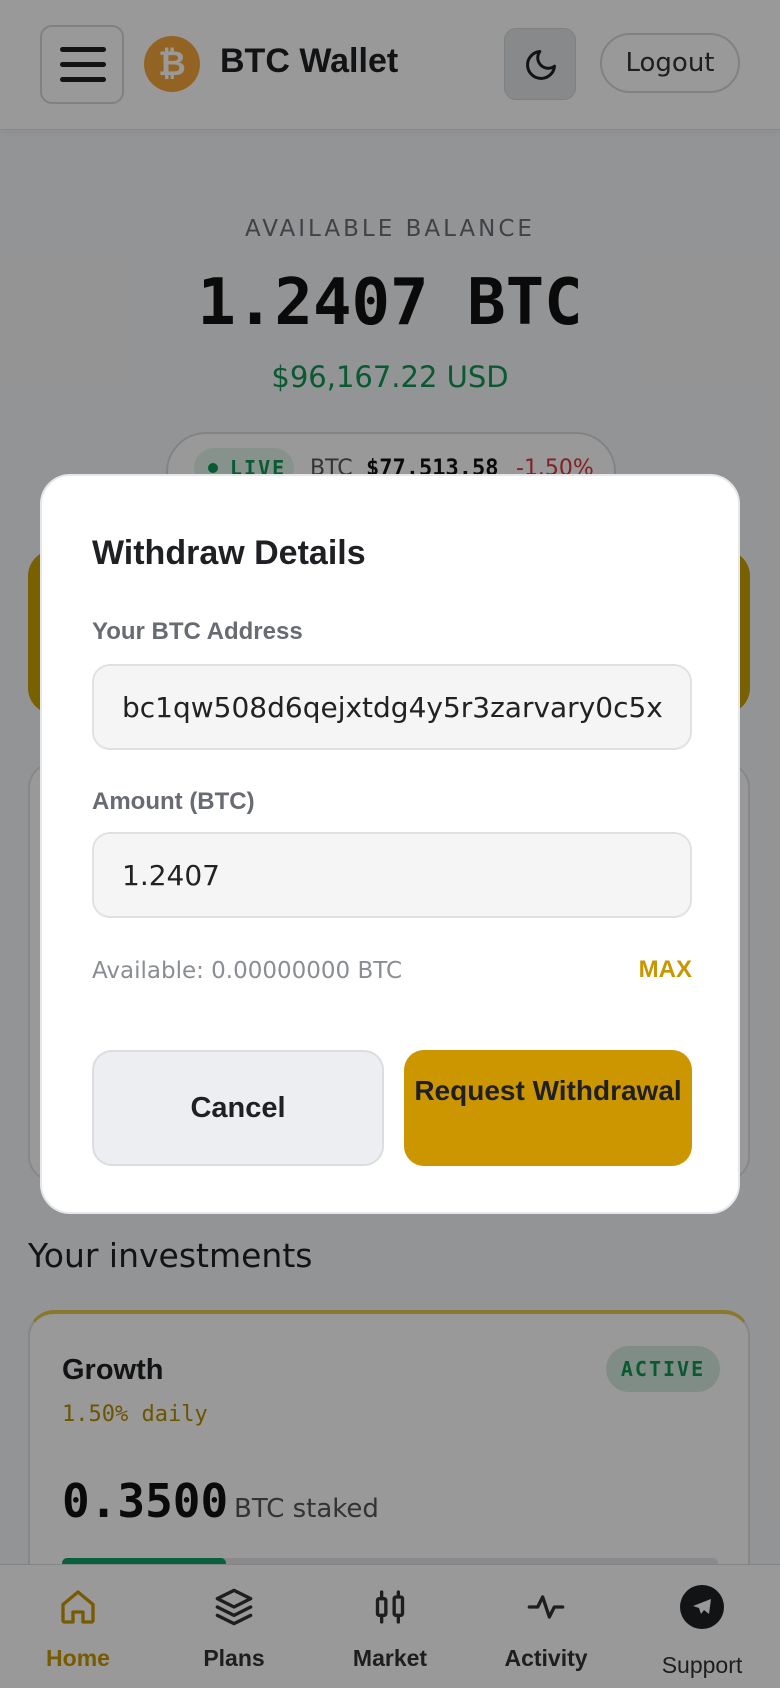  I want to click on btc-address-input, so click(392, 707).